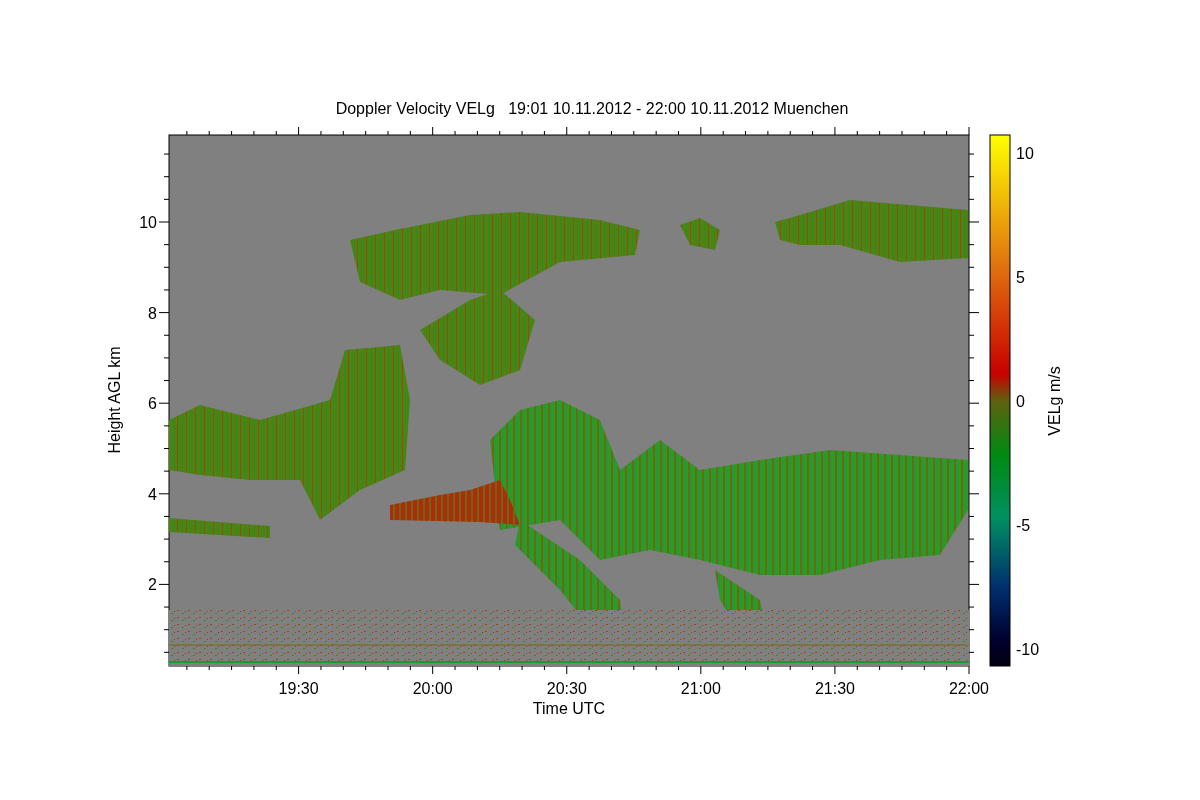  Describe the element at coordinates (148, 222) in the screenshot. I see `y-tick-label: 10` at that location.